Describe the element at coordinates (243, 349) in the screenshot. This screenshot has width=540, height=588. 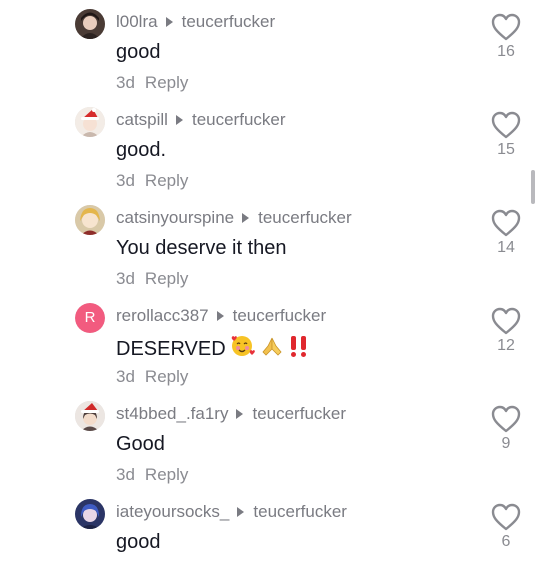
I see `smiling-face-with-hearts-icon` at that location.